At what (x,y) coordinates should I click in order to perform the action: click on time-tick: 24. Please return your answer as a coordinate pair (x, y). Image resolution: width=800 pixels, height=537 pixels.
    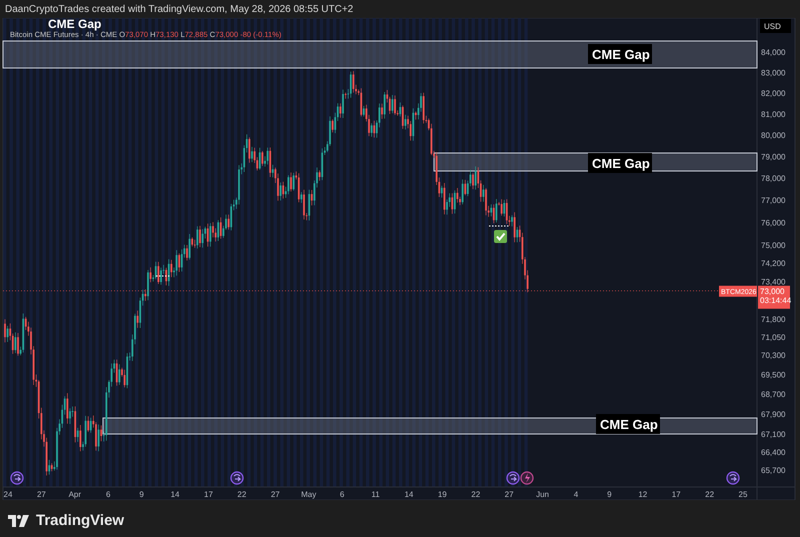
    Looking at the image, I should click on (8, 494).